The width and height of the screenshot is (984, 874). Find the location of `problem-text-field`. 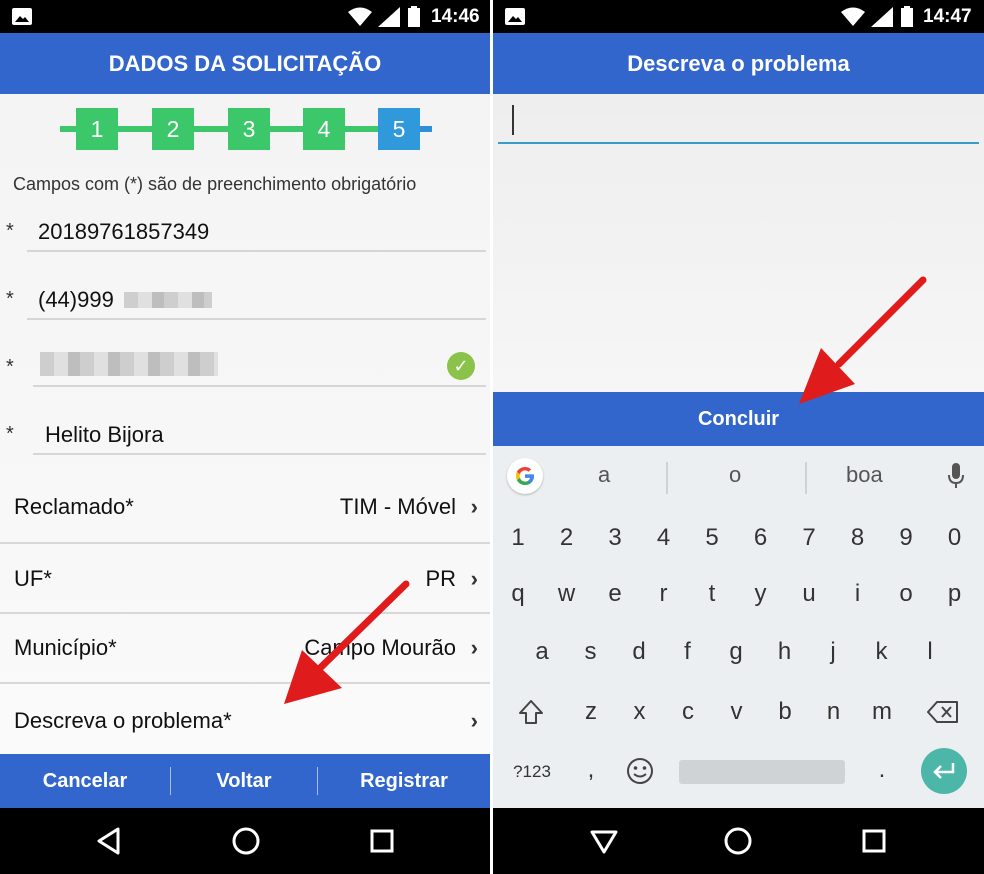

problem-text-field is located at coordinates (738, 122).